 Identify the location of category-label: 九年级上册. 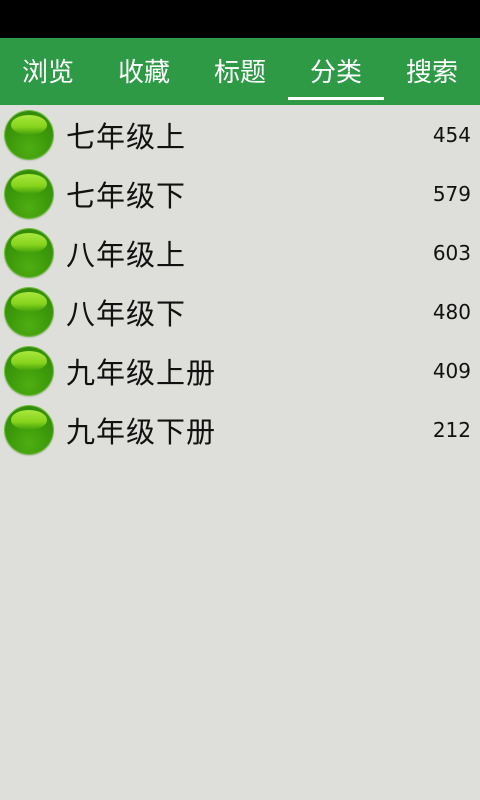
(141, 372).